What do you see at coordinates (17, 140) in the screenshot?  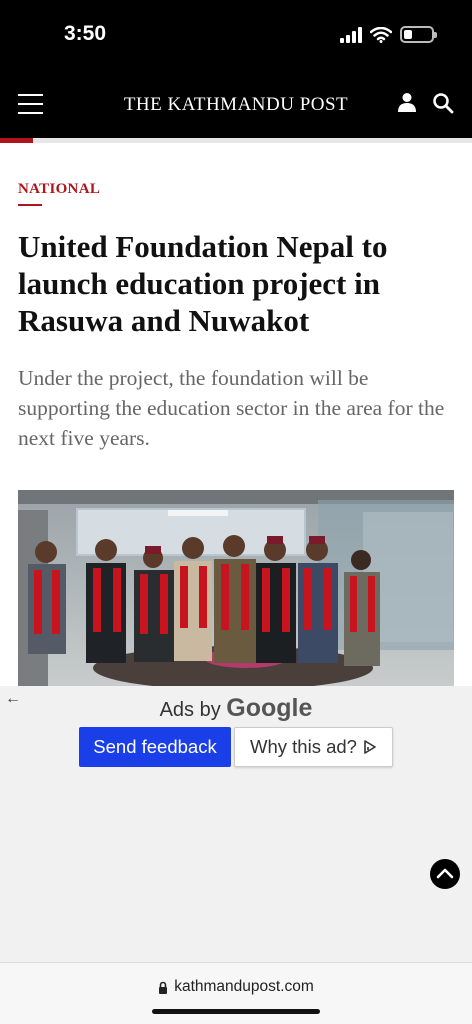 I see `reading-progress-fill` at bounding box center [17, 140].